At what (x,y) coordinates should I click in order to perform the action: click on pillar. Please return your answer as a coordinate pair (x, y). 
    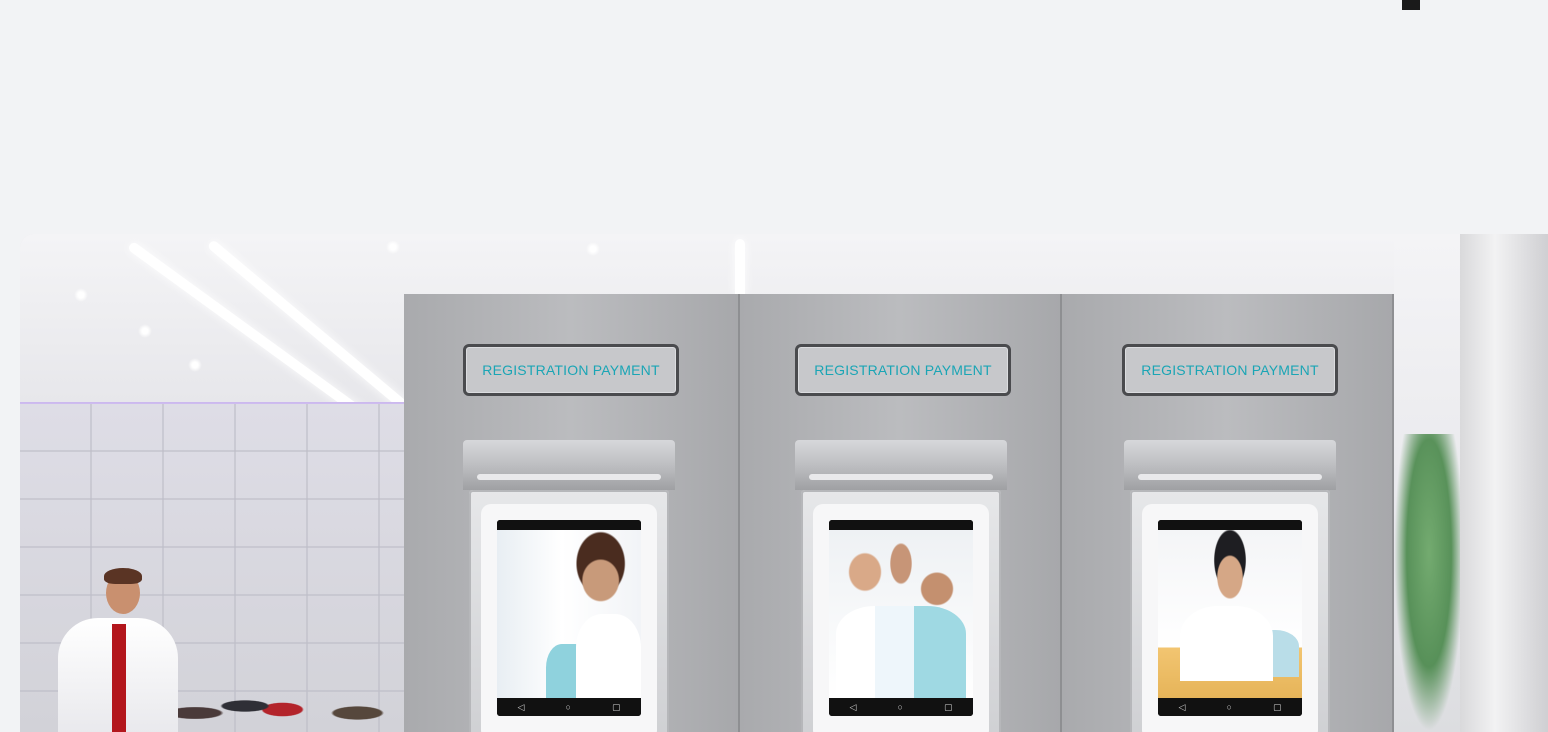
    Looking at the image, I should click on (1504, 483).